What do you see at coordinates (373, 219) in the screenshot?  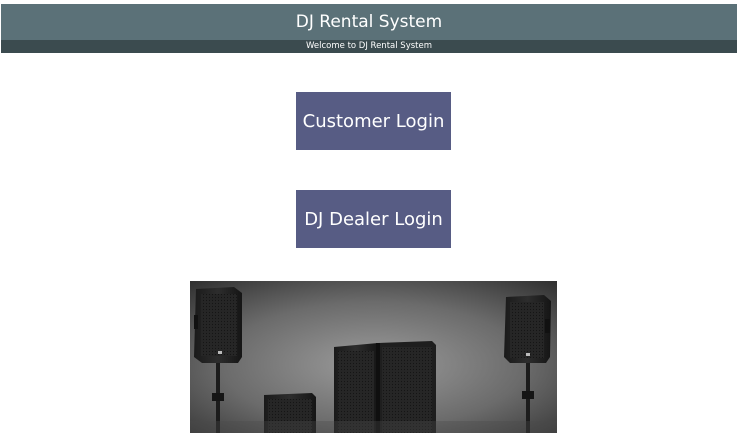 I see `dj-dealer-login-button: DJ Dealer Login` at bounding box center [373, 219].